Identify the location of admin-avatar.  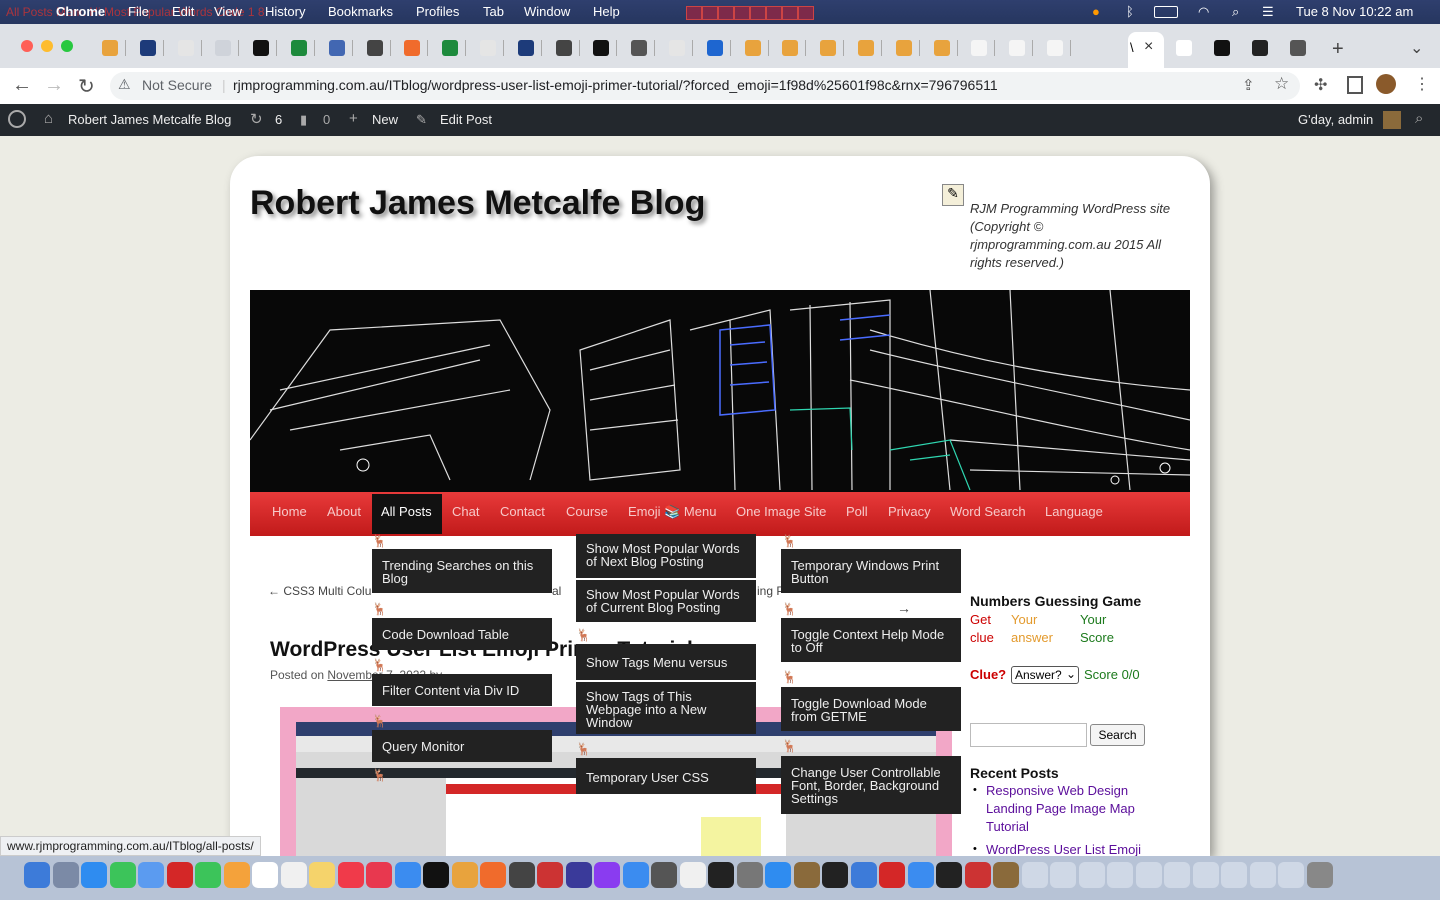
(1392, 120).